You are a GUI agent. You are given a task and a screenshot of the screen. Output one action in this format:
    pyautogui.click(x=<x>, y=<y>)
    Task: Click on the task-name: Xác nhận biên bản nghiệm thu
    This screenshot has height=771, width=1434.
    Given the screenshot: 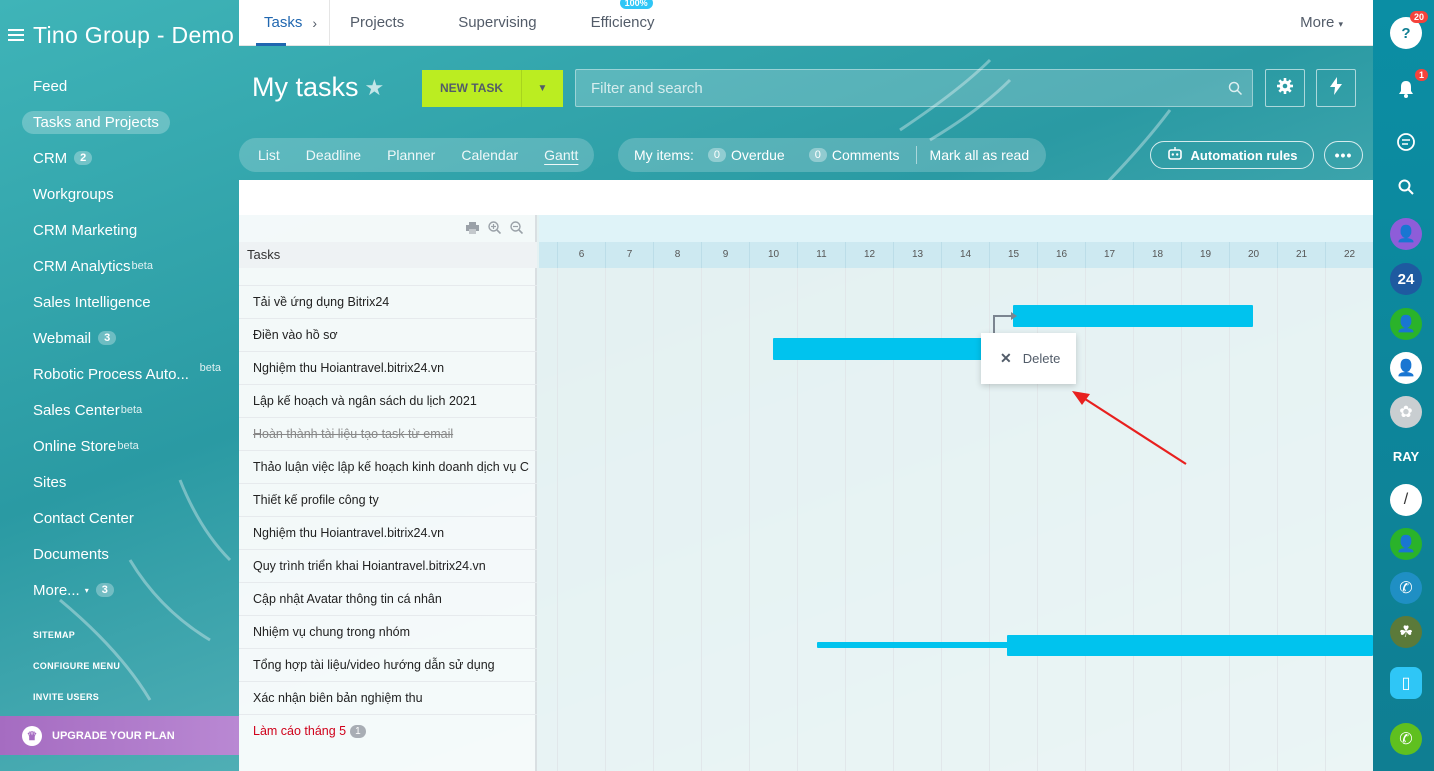 What is the action you would take?
    pyautogui.click(x=338, y=698)
    